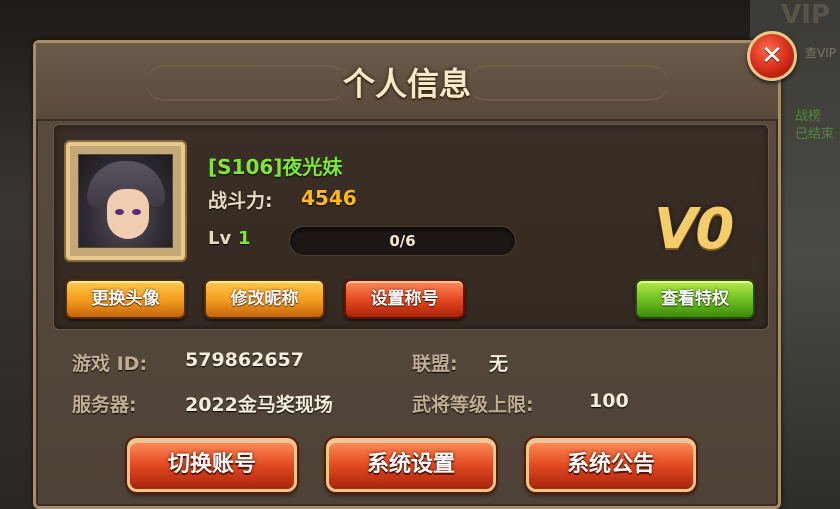  Describe the element at coordinates (264, 299) in the screenshot. I see `change-nickname-button: 修改昵称` at that location.